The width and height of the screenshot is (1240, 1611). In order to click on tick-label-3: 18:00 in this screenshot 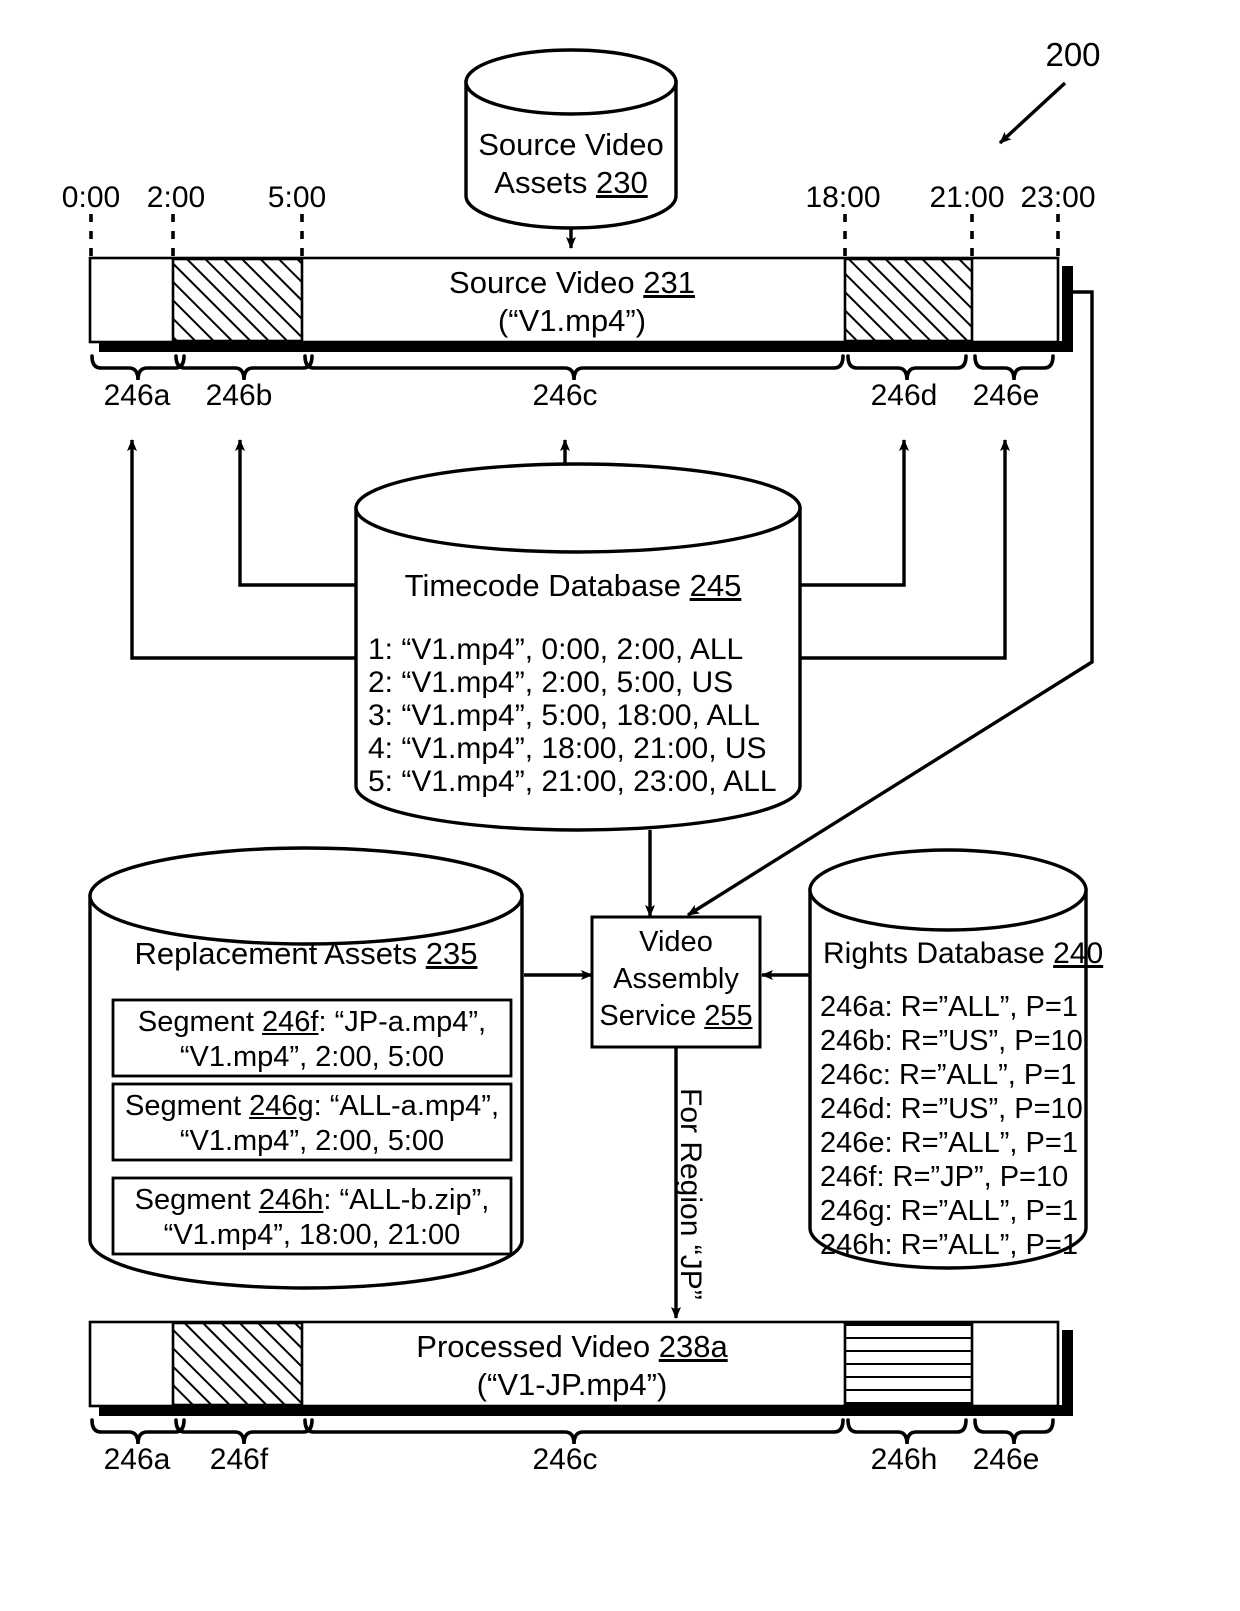, I will do `click(843, 197)`.